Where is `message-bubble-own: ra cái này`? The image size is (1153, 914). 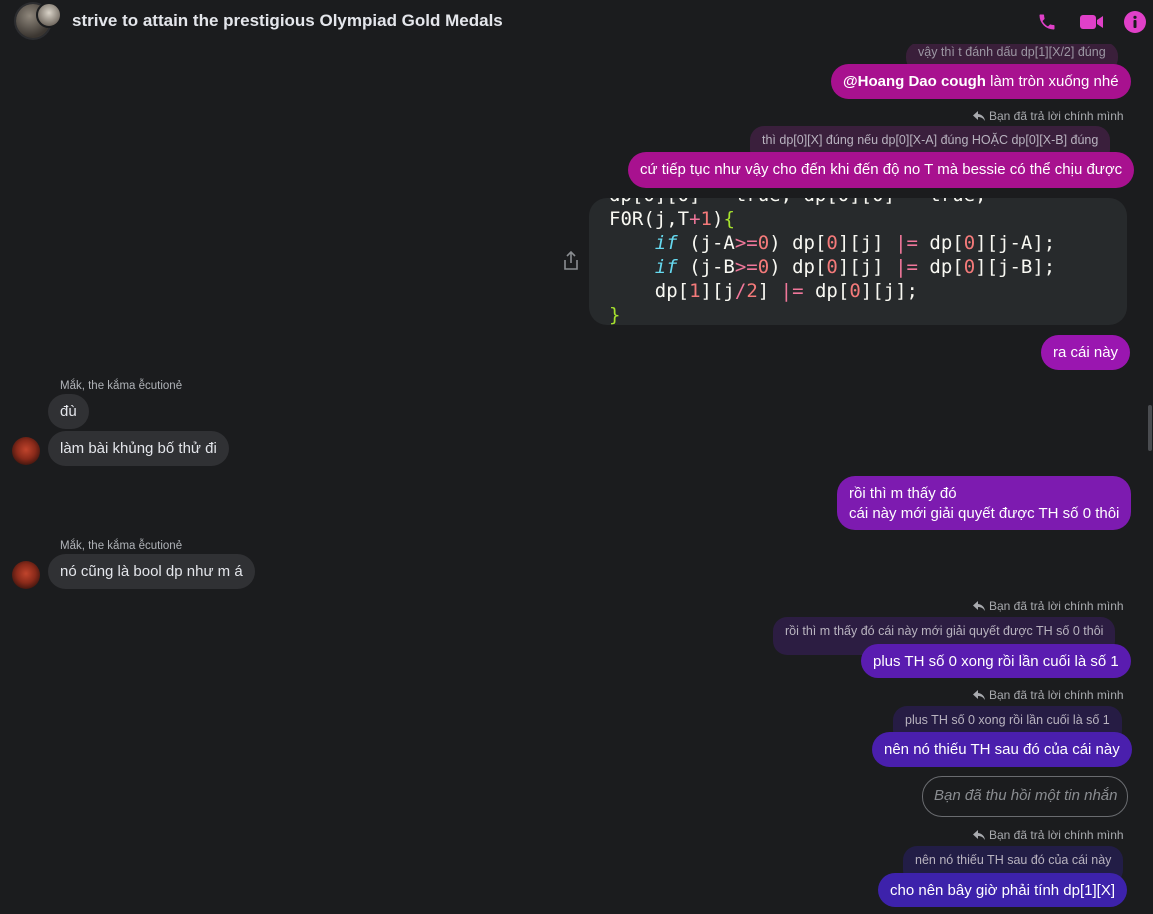 message-bubble-own: ra cái này is located at coordinates (1086, 352).